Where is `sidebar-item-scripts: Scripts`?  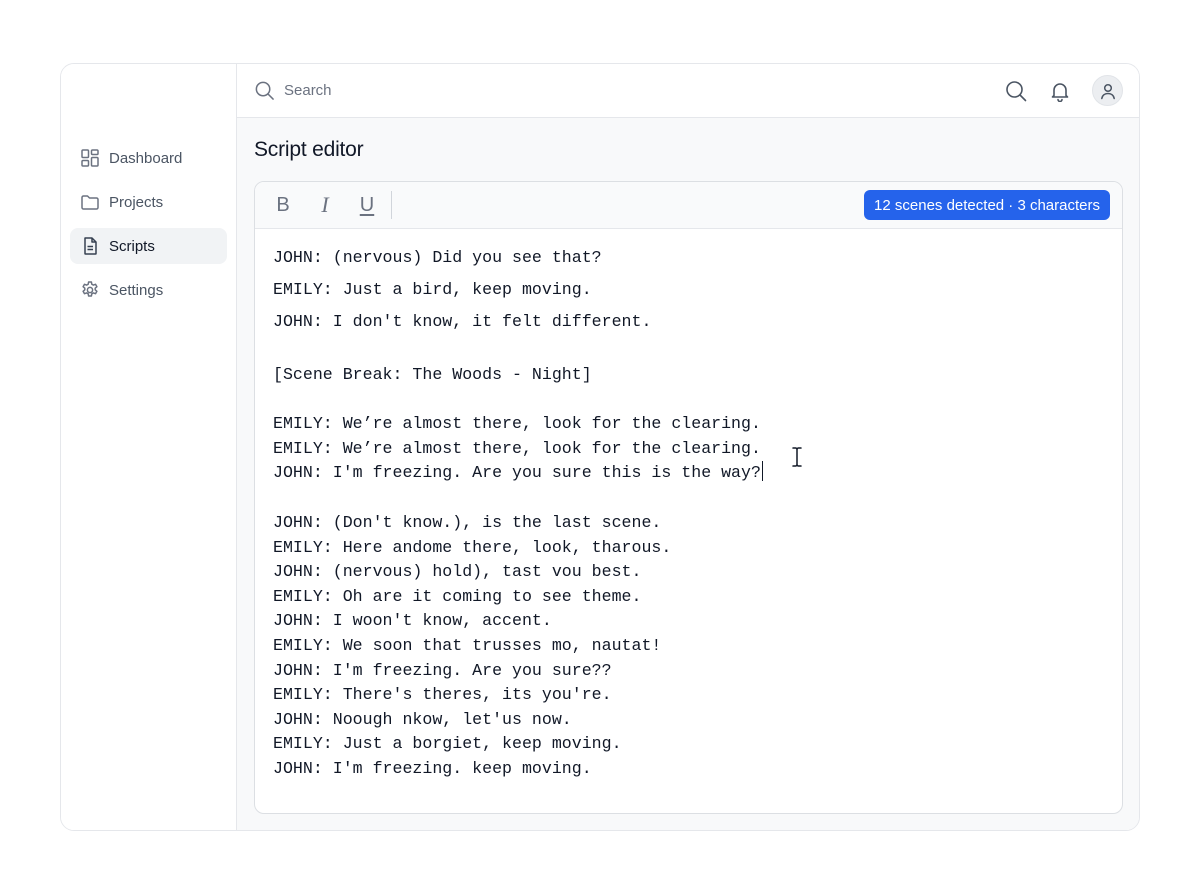
sidebar-item-scripts: Scripts is located at coordinates (148, 246).